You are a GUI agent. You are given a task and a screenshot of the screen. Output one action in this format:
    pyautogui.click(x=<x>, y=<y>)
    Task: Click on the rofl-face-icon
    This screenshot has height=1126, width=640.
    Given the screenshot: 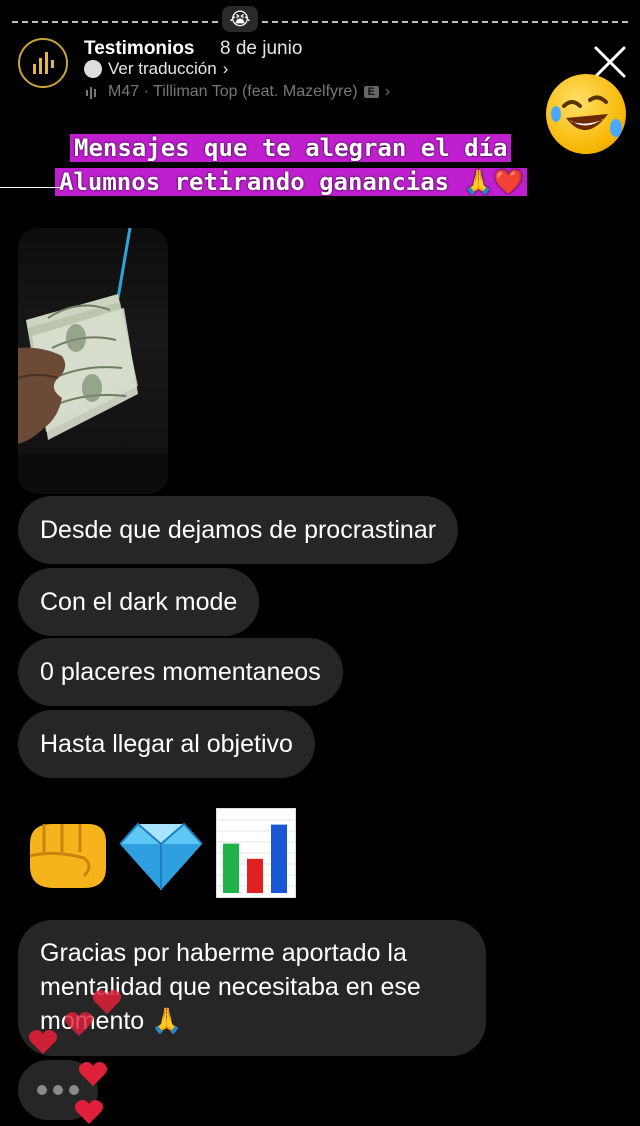 What is the action you would take?
    pyautogui.click(x=586, y=116)
    